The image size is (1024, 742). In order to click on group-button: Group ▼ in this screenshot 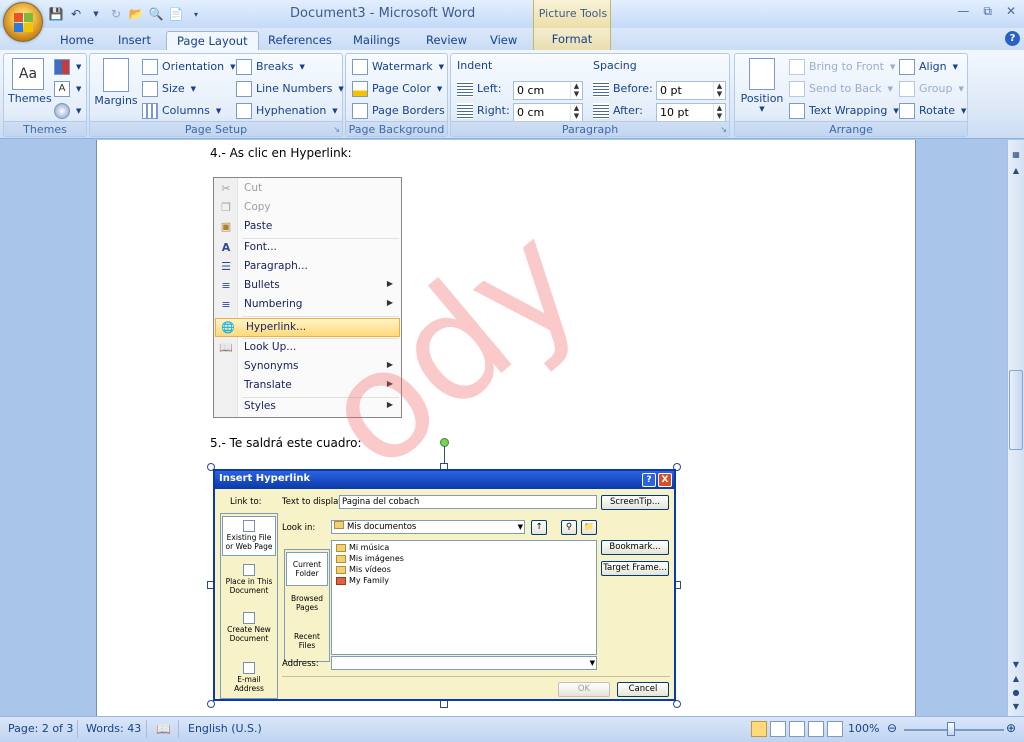, I will do `click(931, 89)`.